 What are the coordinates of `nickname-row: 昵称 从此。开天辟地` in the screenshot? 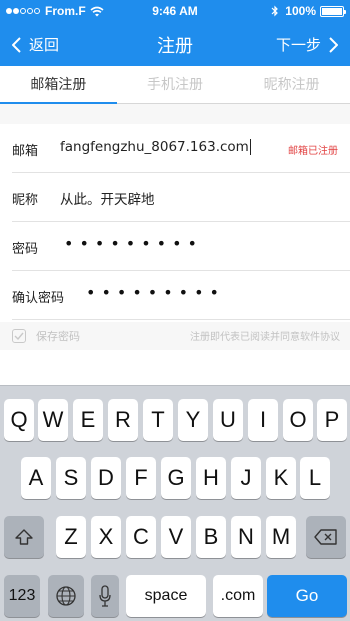 It's located at (181, 197).